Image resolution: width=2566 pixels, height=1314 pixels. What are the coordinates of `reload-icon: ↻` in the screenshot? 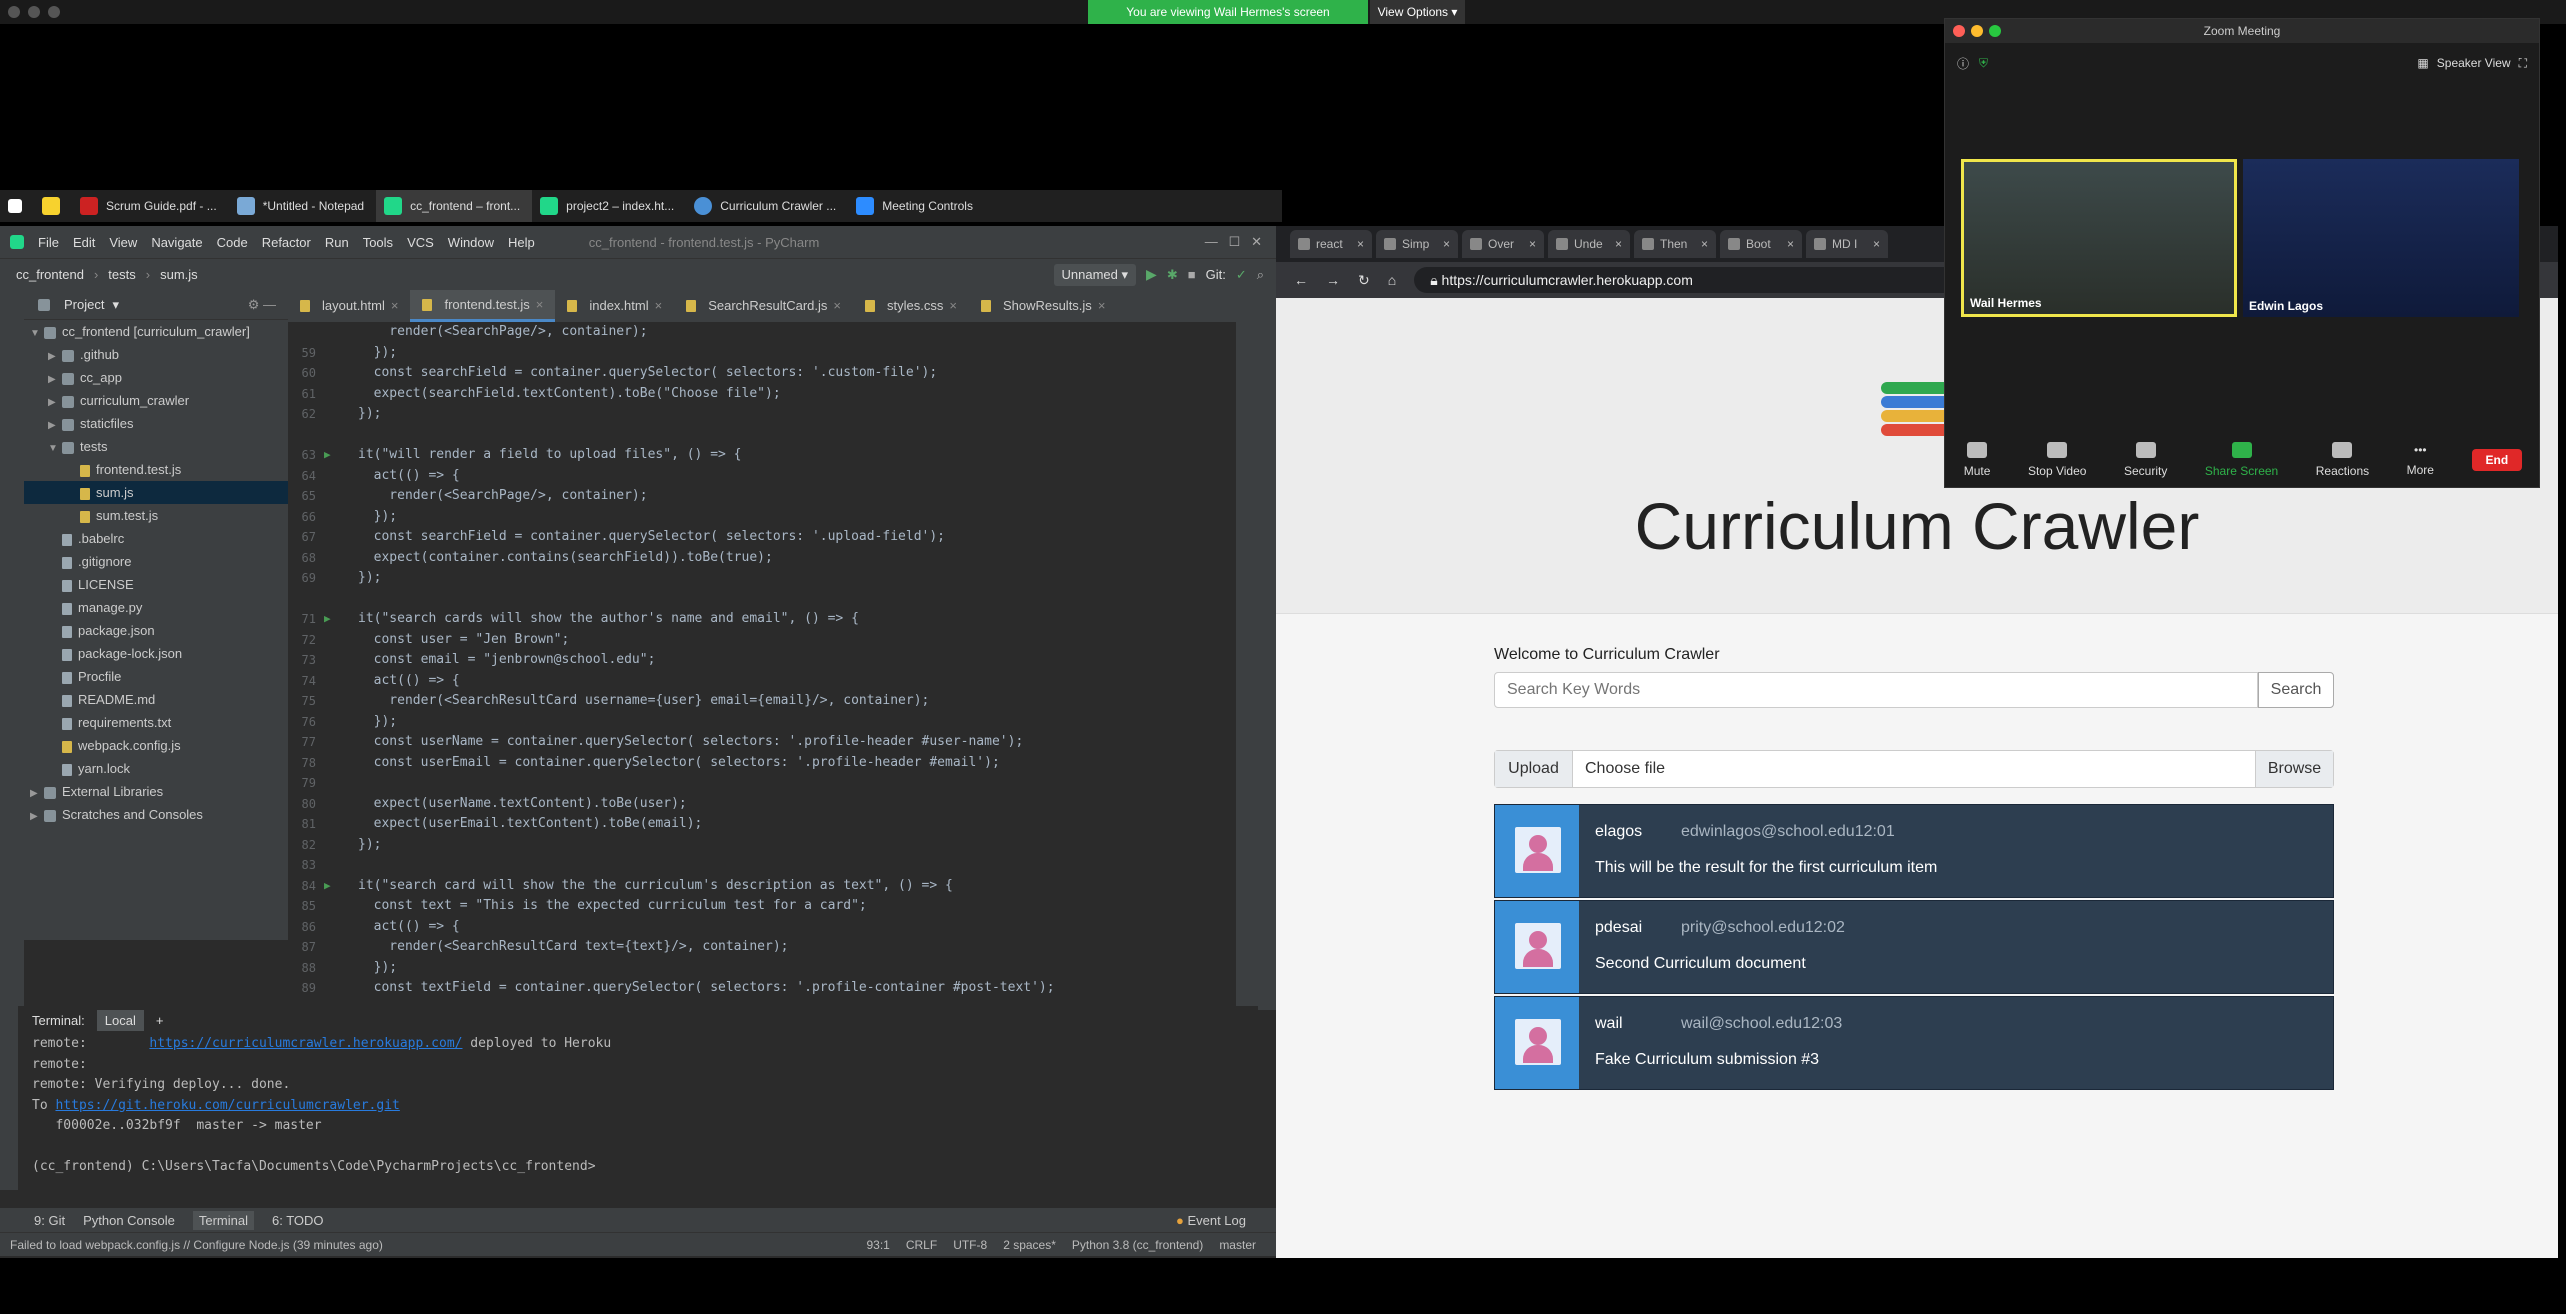 It's located at (1364, 280).